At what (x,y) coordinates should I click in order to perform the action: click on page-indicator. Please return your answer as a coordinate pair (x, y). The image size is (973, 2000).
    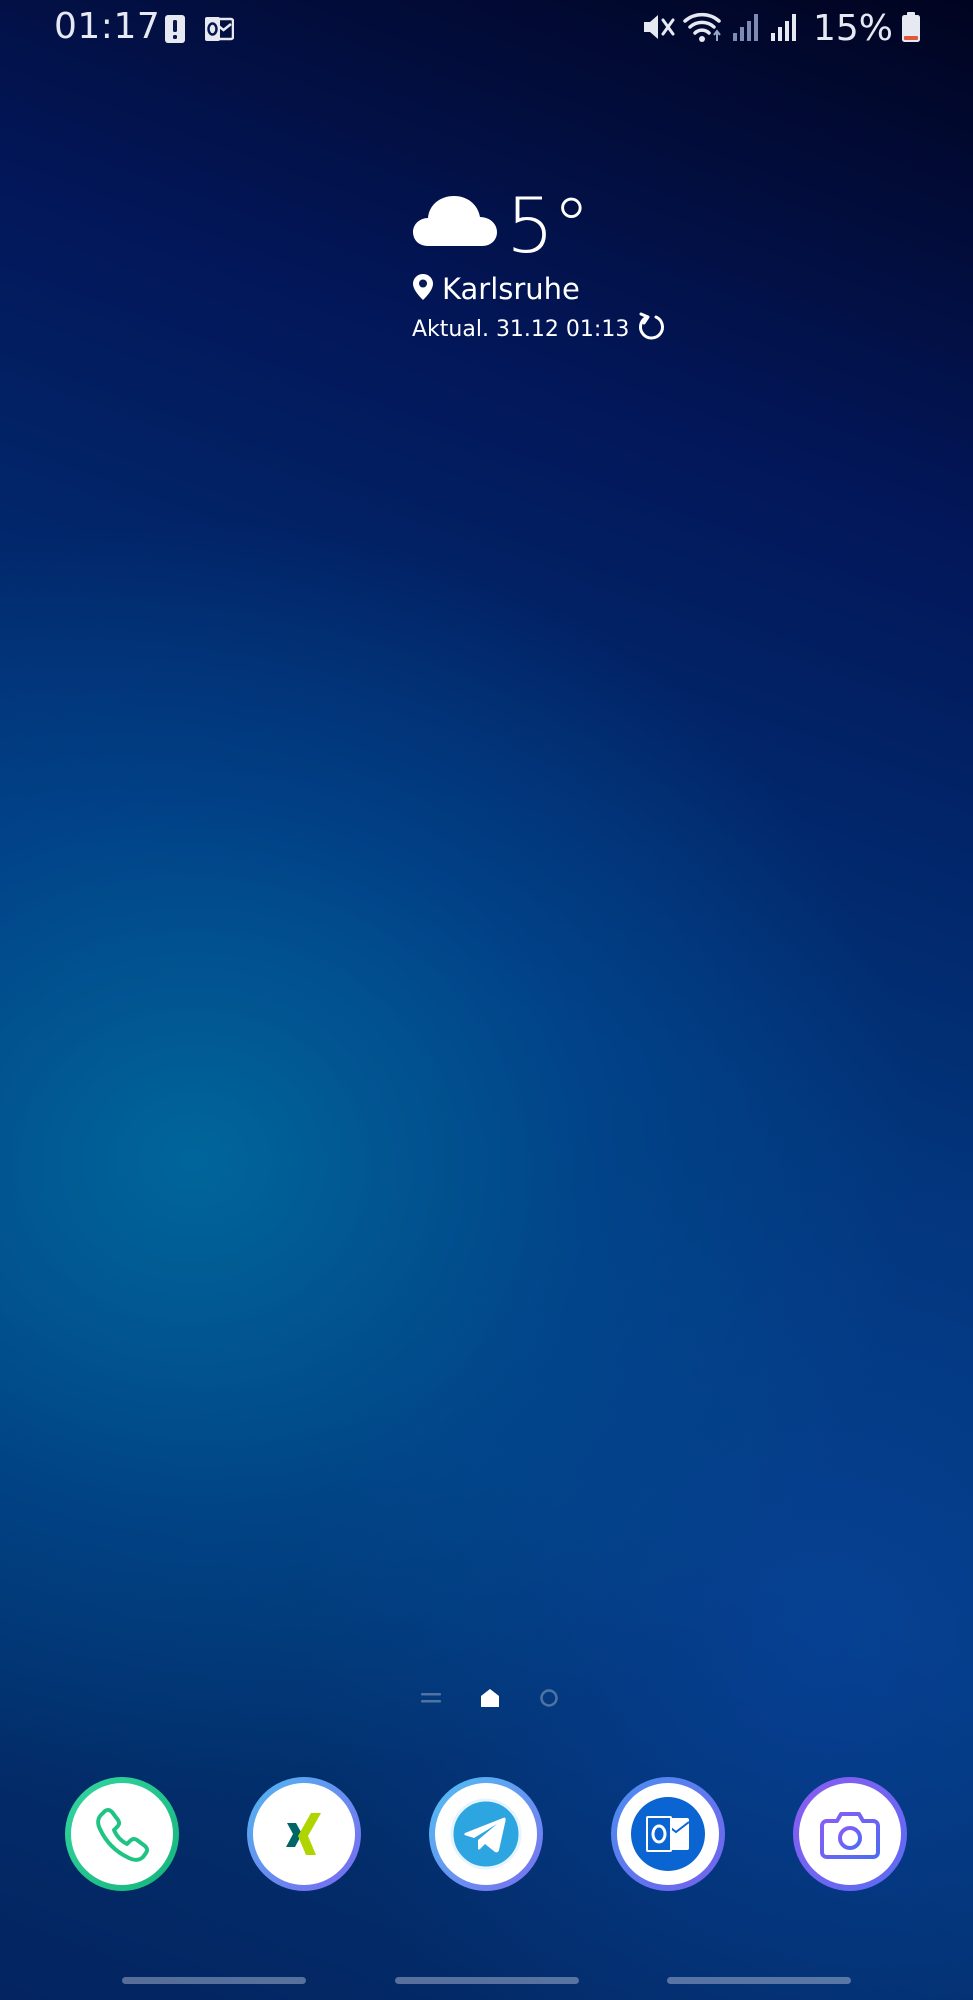
    Looking at the image, I should click on (490, 1700).